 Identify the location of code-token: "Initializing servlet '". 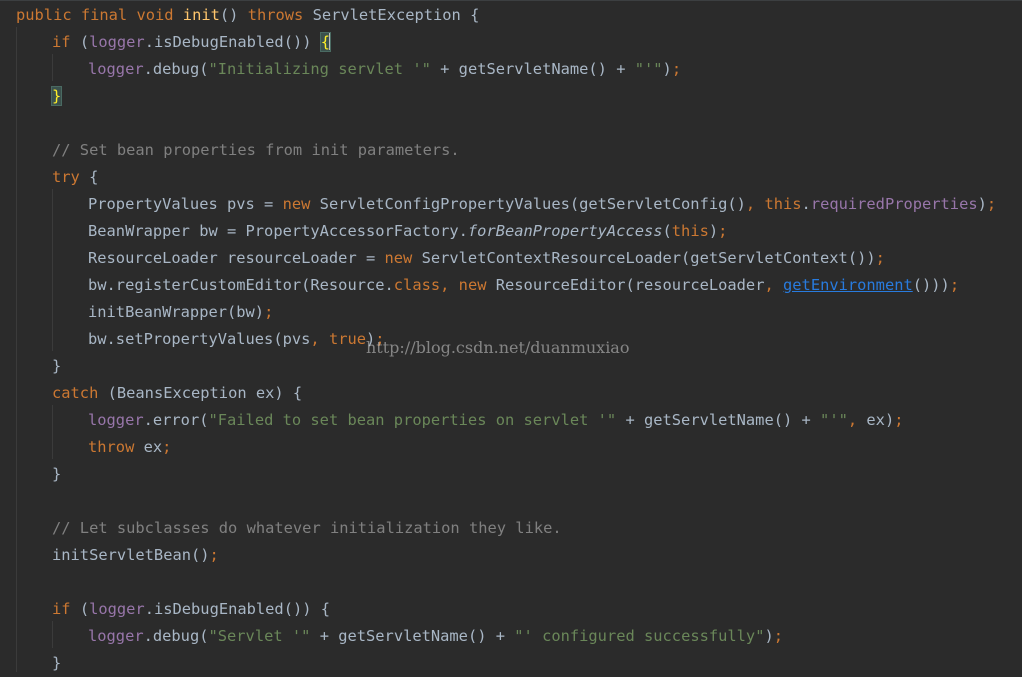
(319, 69).